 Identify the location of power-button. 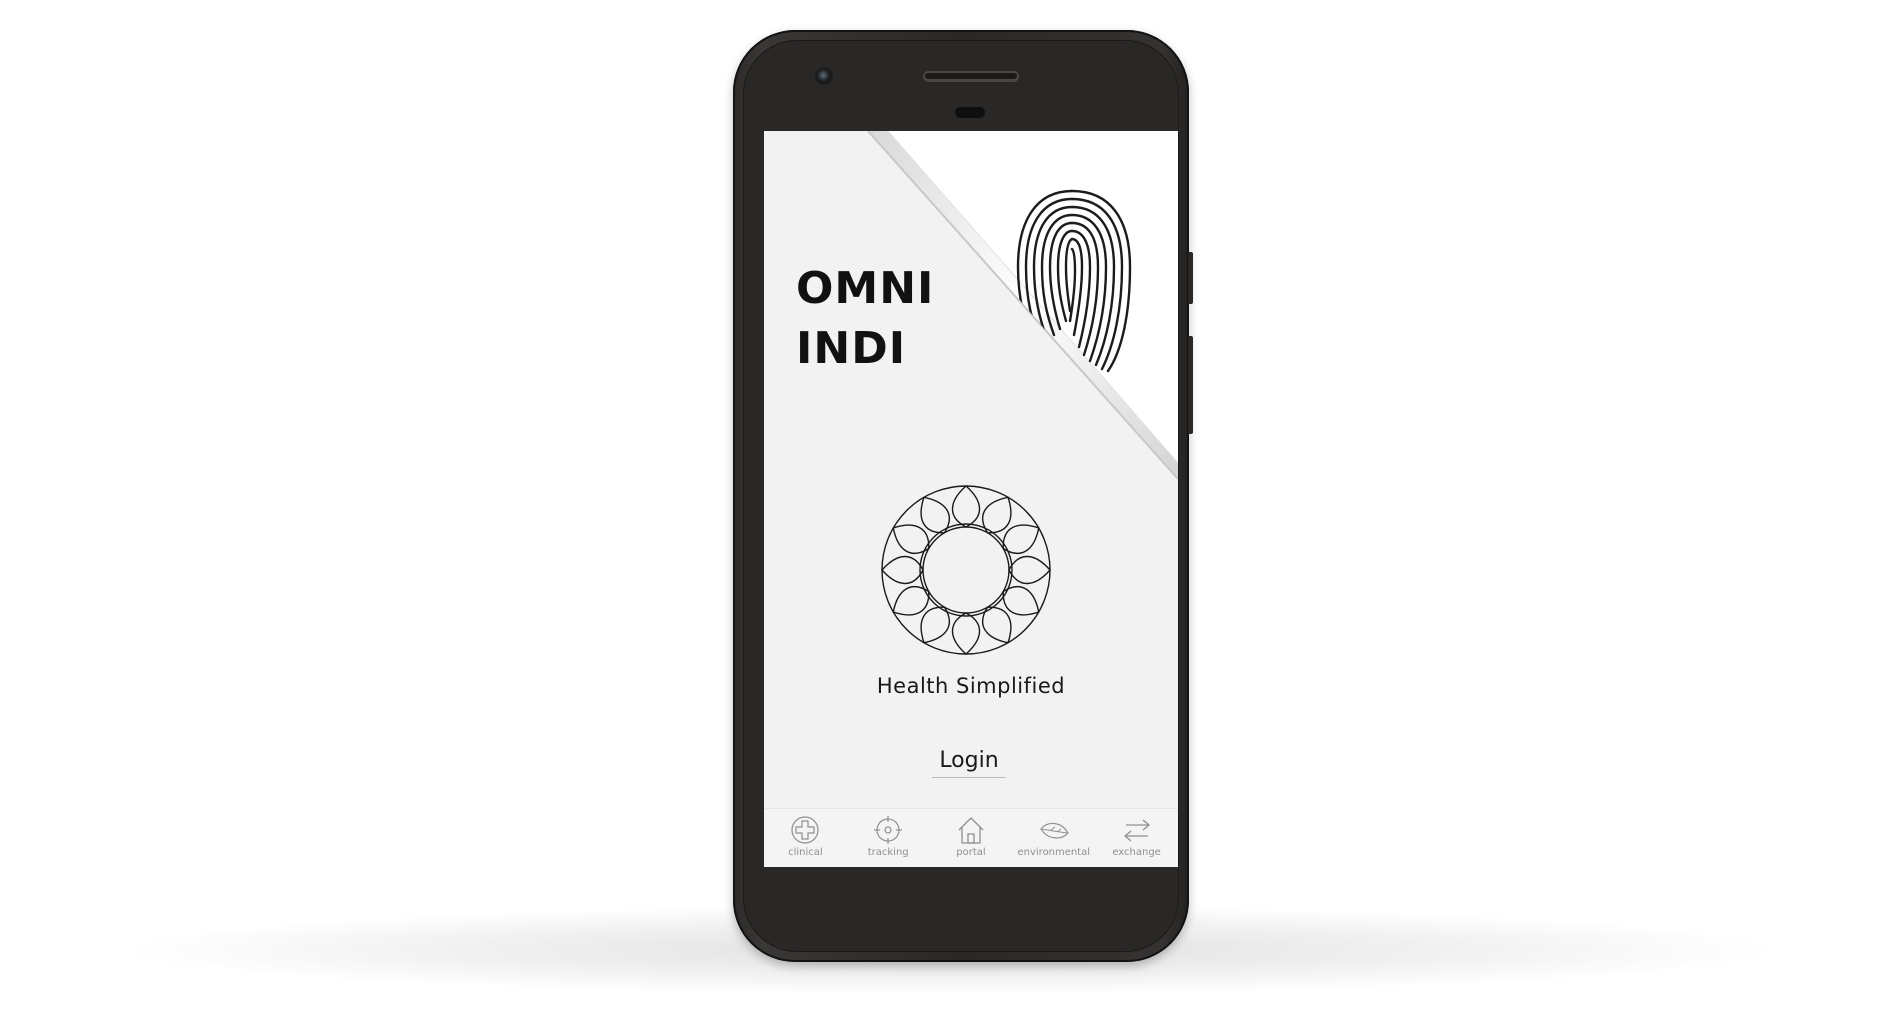
(1190, 278).